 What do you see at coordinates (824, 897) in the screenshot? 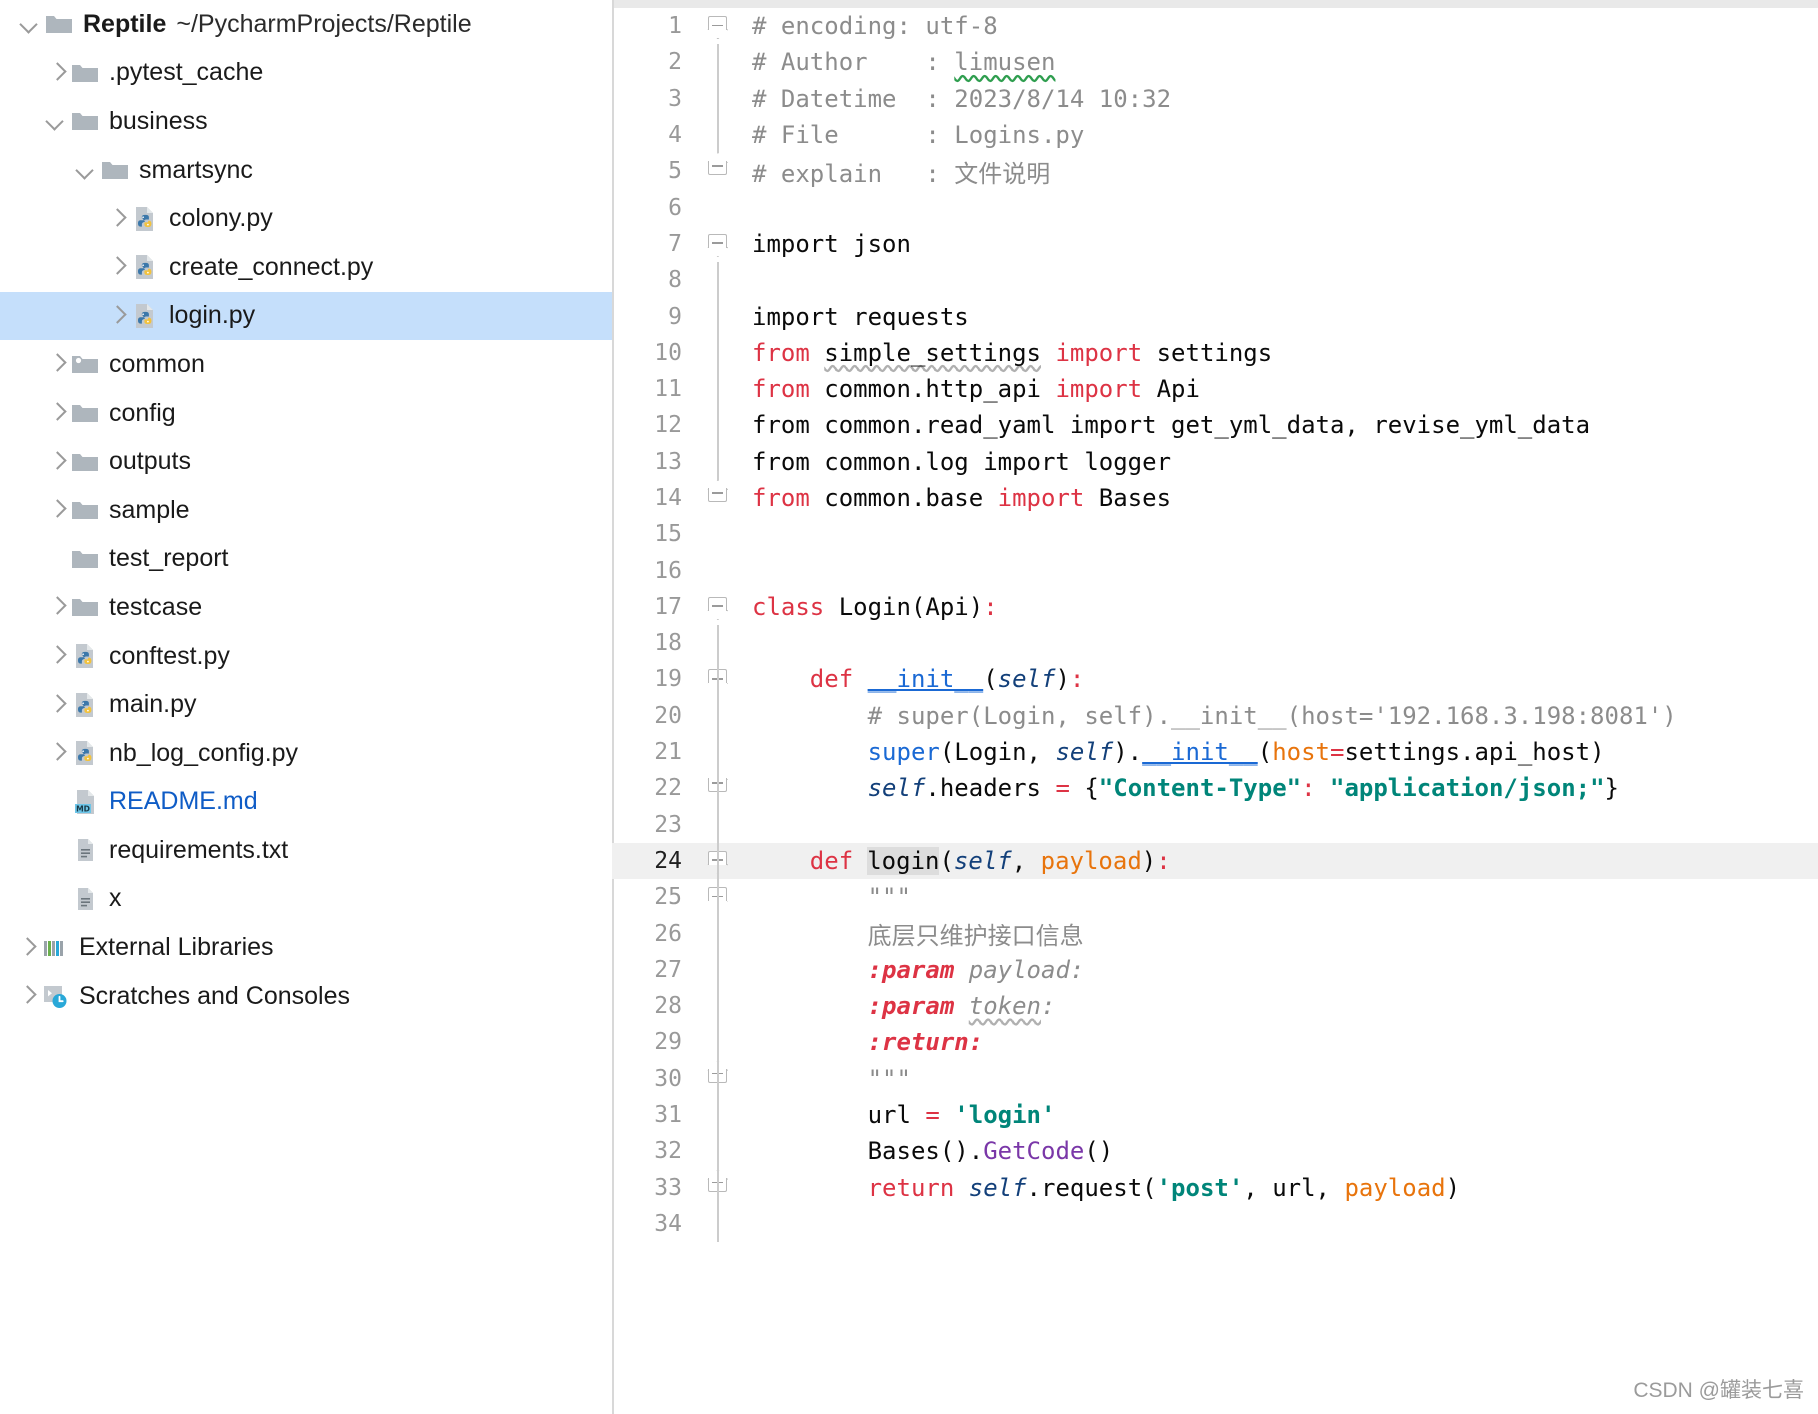
I see `code-line-text: """` at bounding box center [824, 897].